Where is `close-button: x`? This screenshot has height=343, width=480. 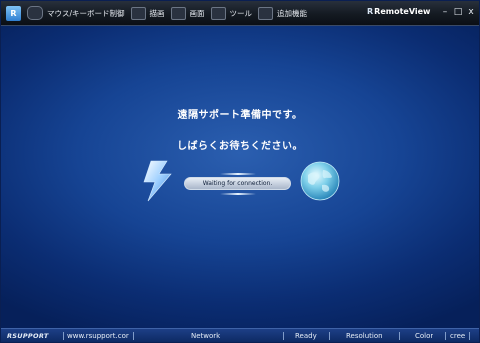
close-button: x is located at coordinates (471, 12).